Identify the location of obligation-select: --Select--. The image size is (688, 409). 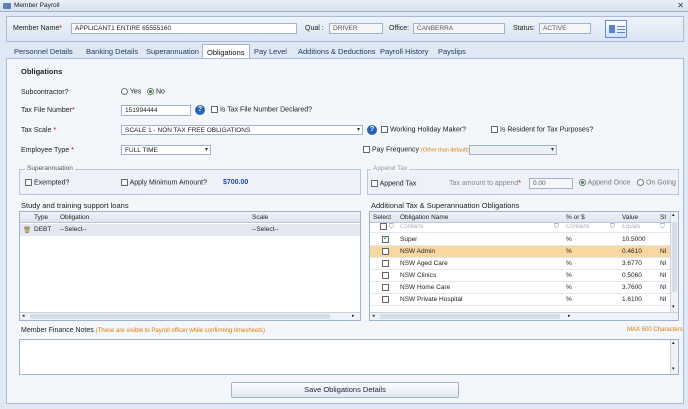
(73, 229).